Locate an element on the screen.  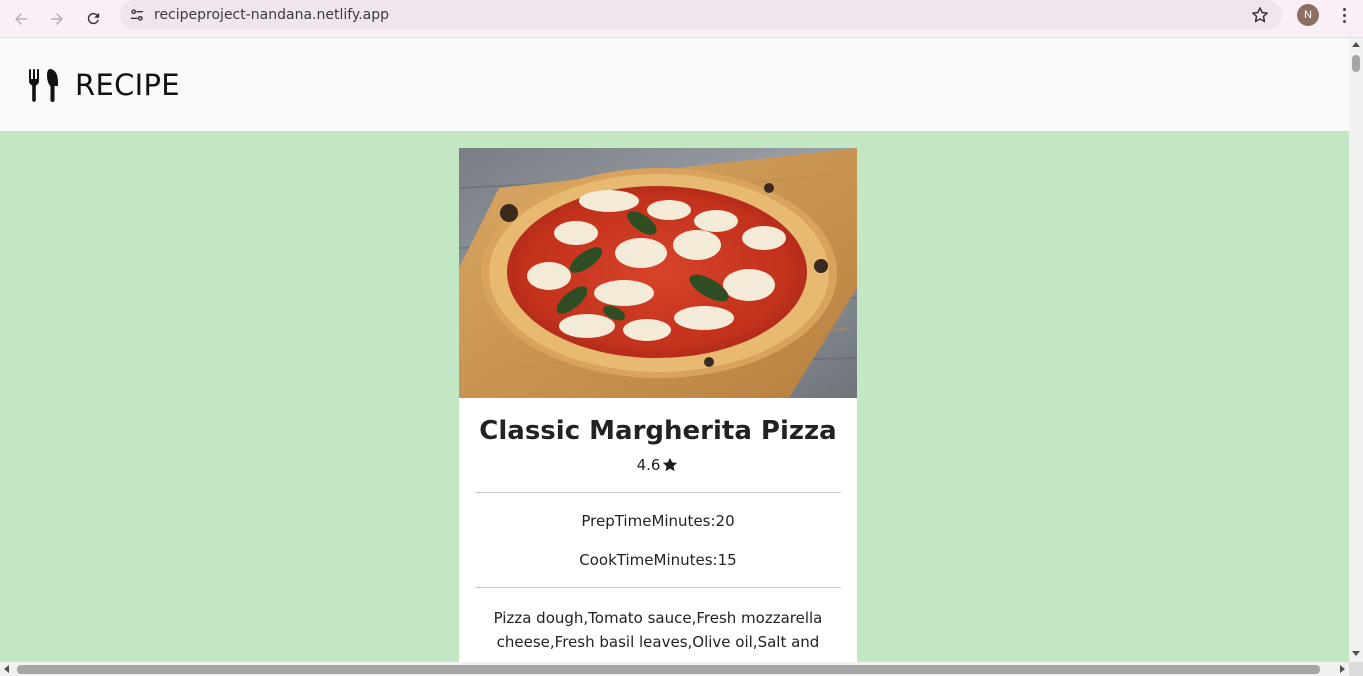
reload-icon is located at coordinates (93, 18).